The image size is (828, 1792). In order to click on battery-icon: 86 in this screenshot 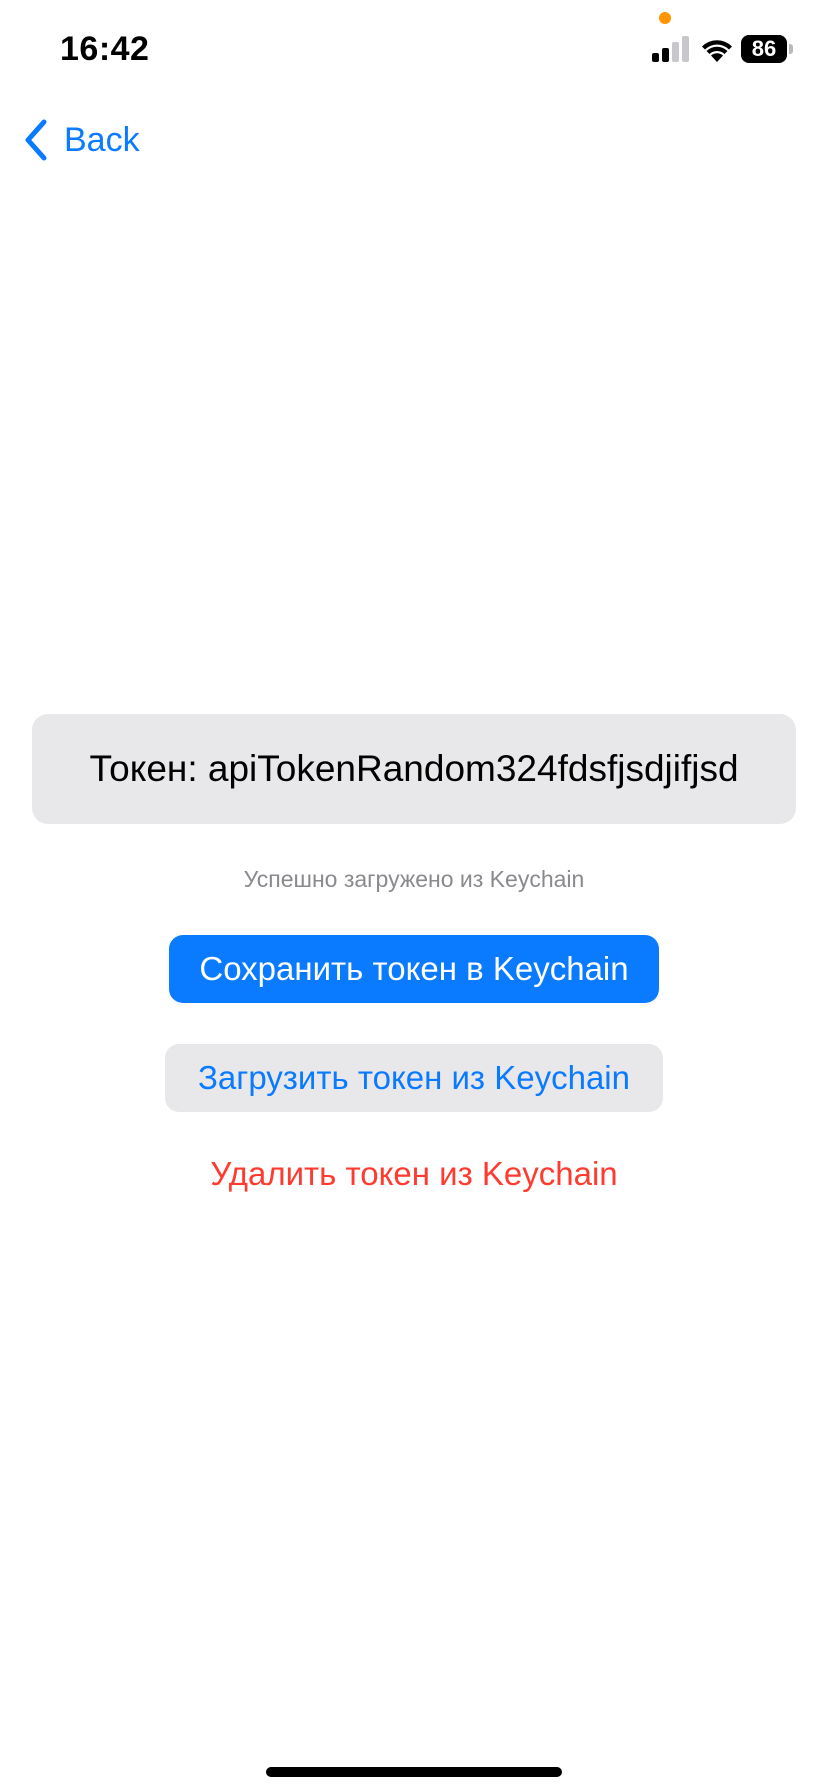, I will do `click(768, 49)`.